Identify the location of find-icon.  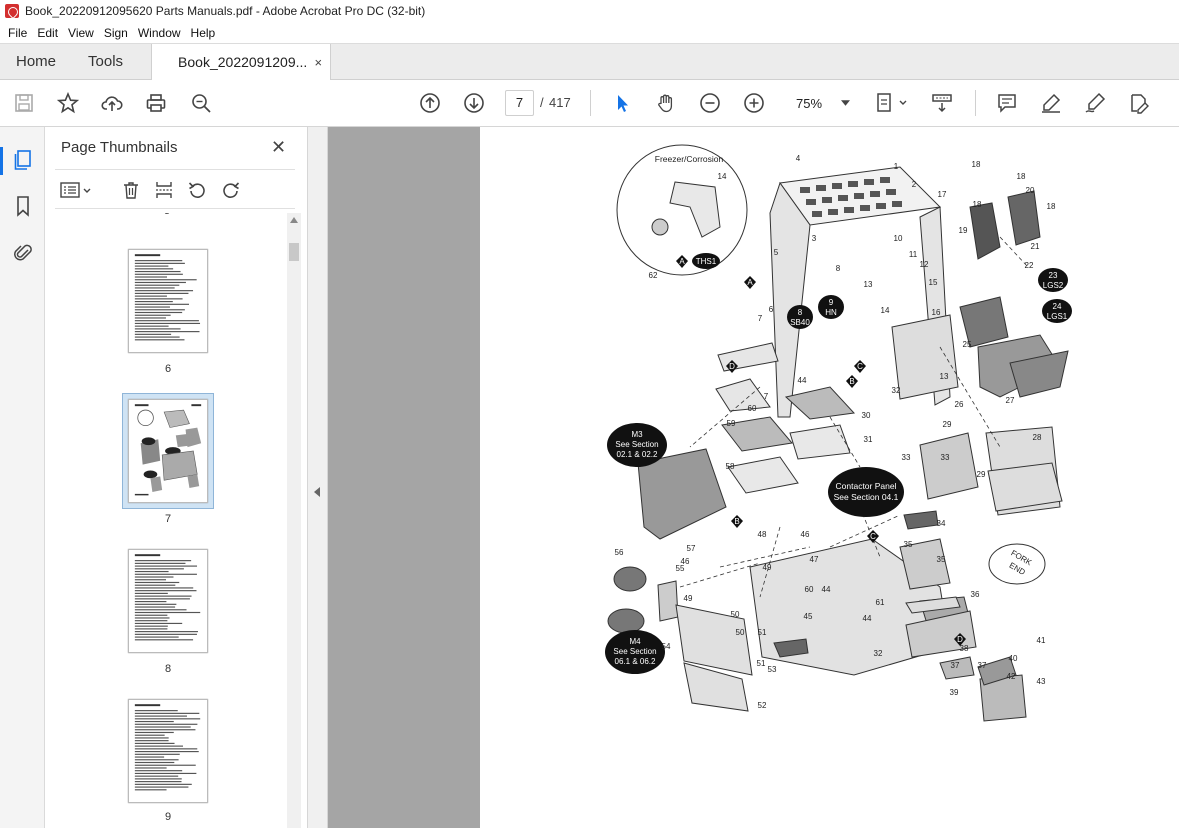
(201, 103).